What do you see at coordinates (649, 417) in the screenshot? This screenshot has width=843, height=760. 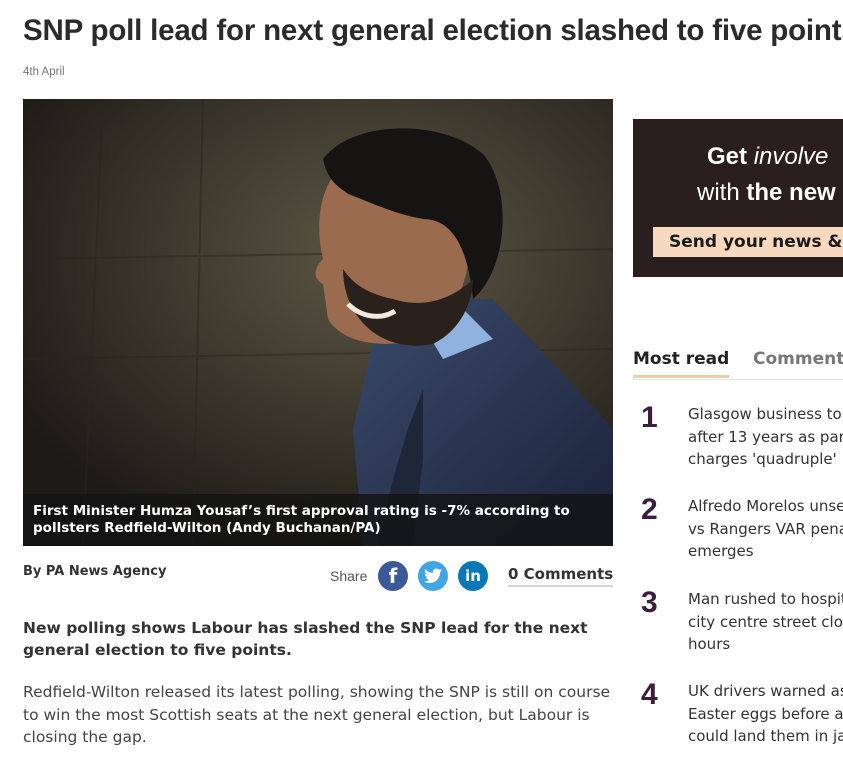 I see `most-read-rank: 1` at bounding box center [649, 417].